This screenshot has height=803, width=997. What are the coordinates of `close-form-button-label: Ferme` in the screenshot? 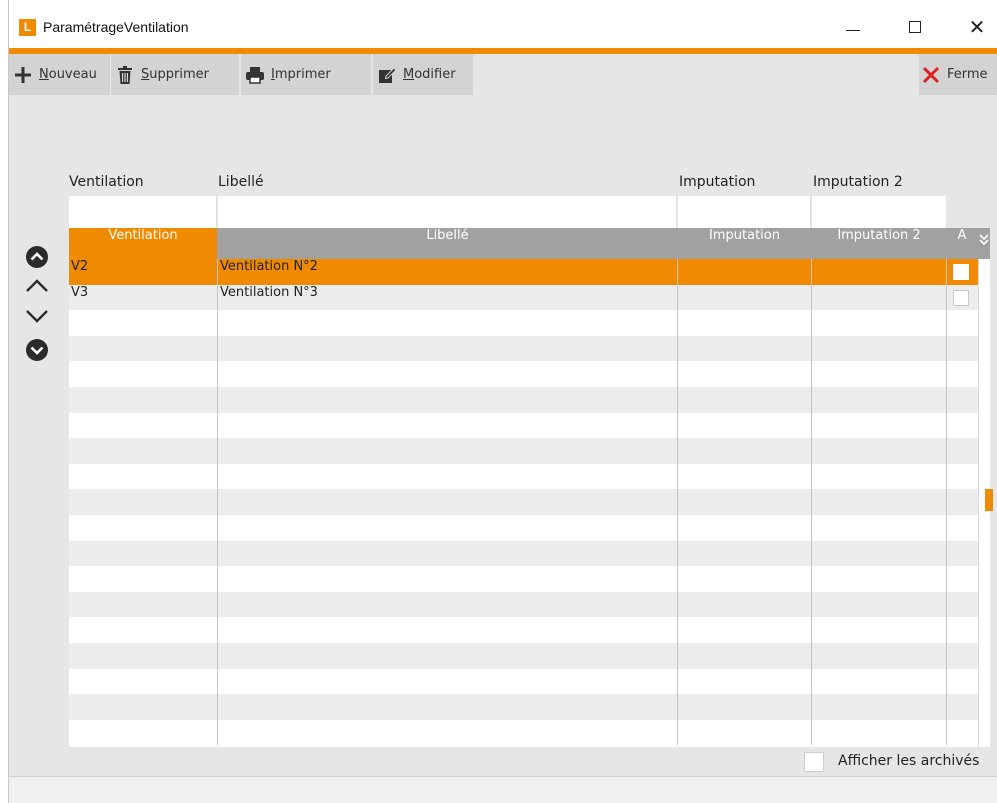 It's located at (967, 74).